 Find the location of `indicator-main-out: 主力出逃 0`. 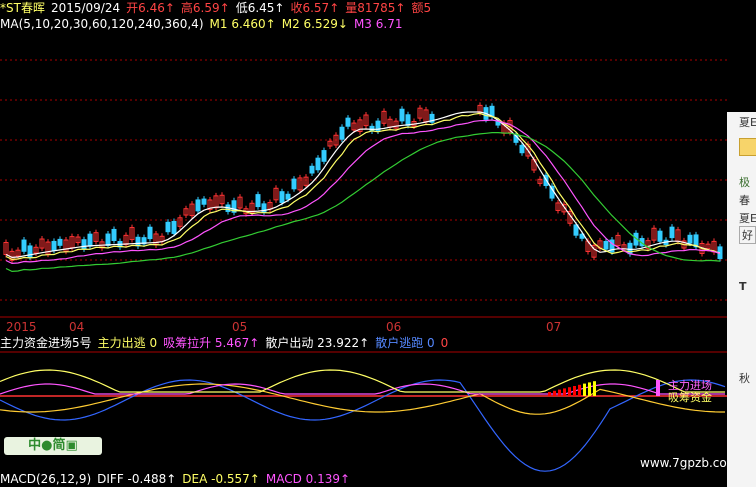

indicator-main-out: 主力出逃 0 is located at coordinates (127, 343).